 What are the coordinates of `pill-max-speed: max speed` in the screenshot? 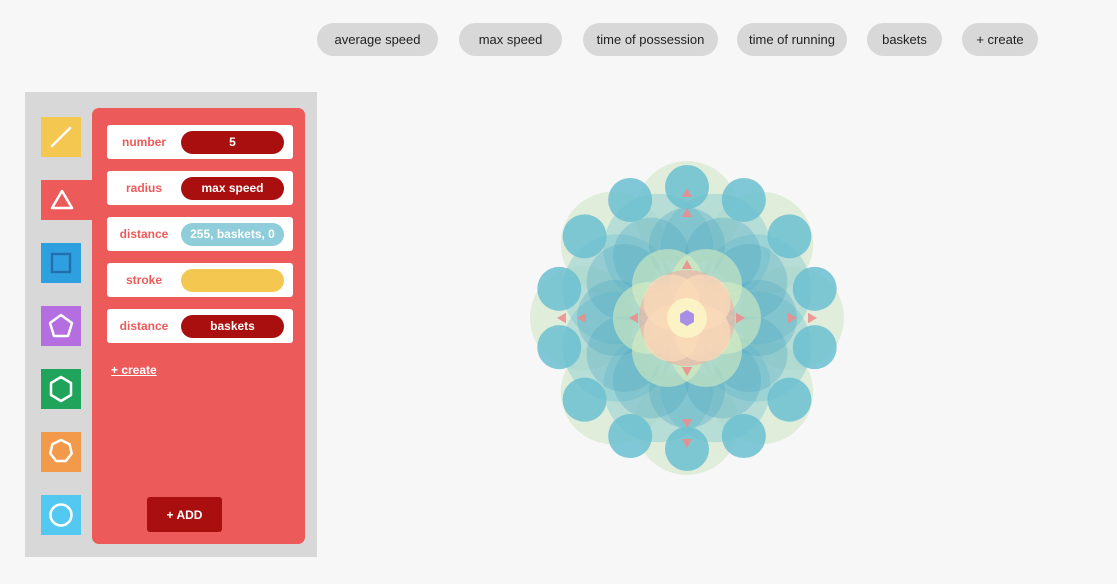 It's located at (510, 39).